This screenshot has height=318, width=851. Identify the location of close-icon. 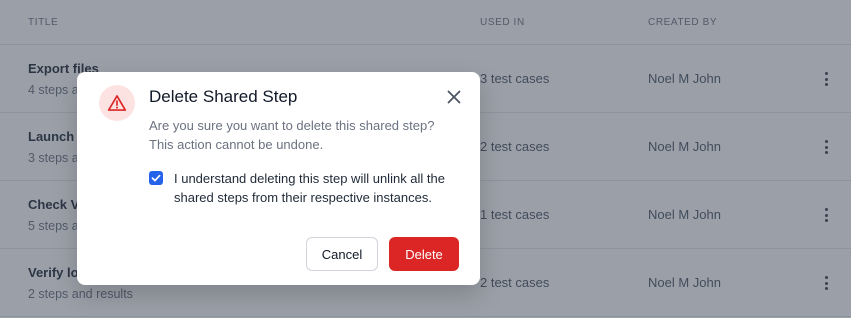
(454, 97).